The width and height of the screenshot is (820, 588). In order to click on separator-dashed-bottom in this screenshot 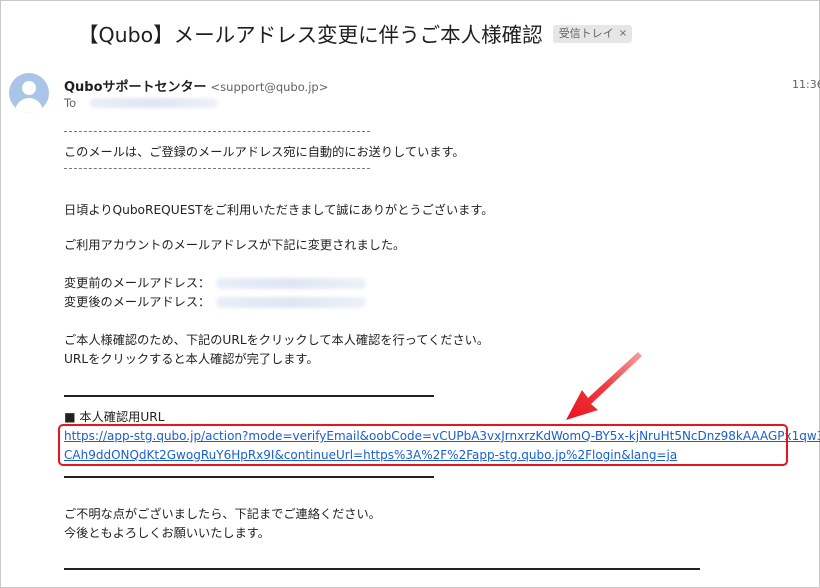, I will do `click(217, 168)`.